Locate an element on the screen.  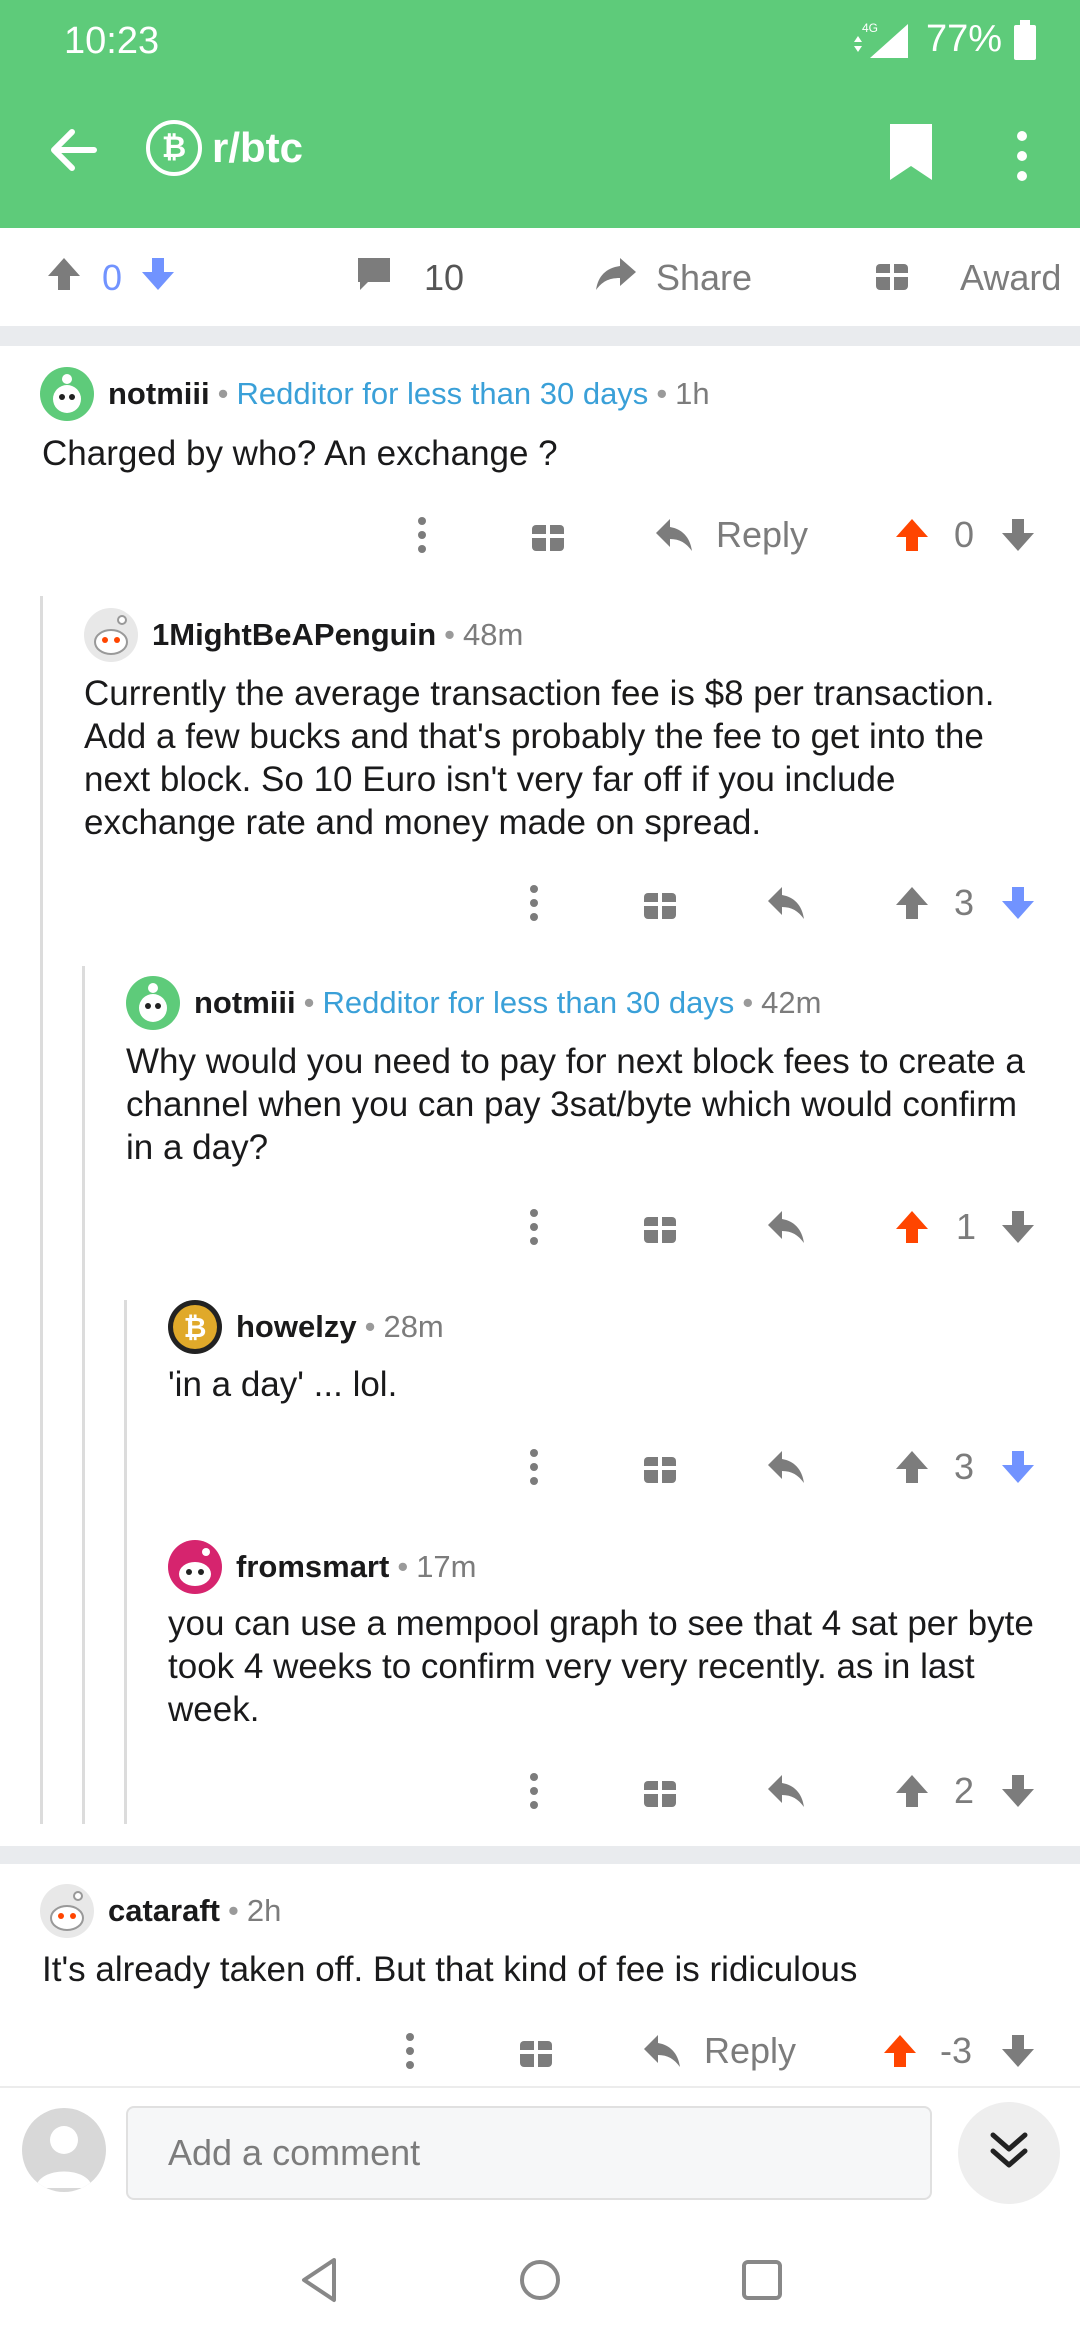
status-bar: 10:23 4G 77% is located at coordinates (540, 40).